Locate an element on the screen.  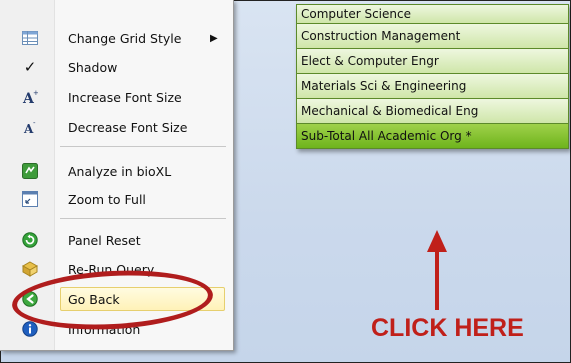
menu-item-label: Zoom to Full is located at coordinates (107, 199).